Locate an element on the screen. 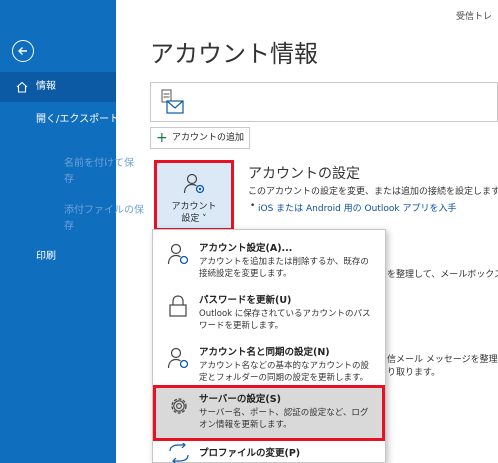 This screenshot has height=463, width=498. sidebar-item-info: 情報 is located at coordinates (58, 87).